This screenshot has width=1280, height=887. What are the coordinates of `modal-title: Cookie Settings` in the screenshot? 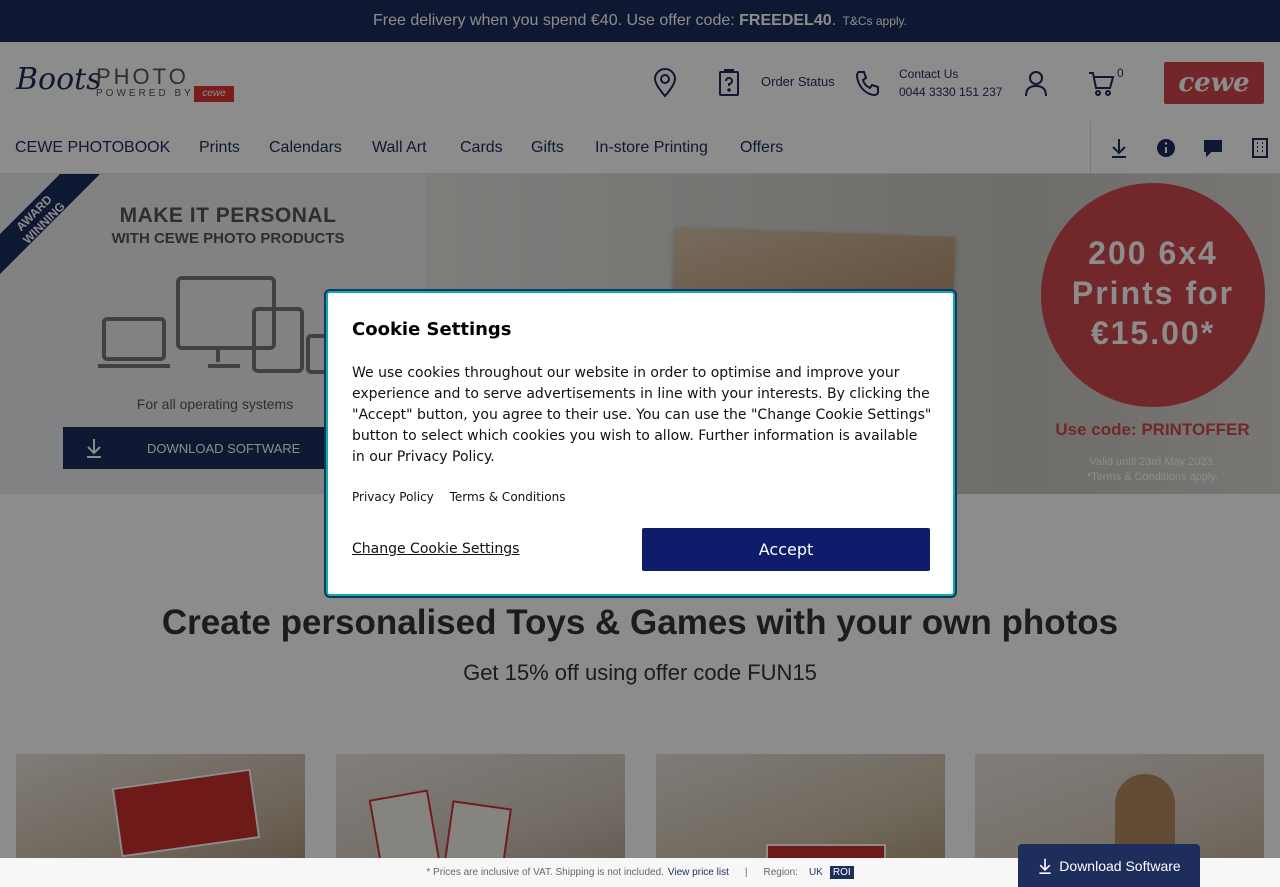 It's located at (432, 329).